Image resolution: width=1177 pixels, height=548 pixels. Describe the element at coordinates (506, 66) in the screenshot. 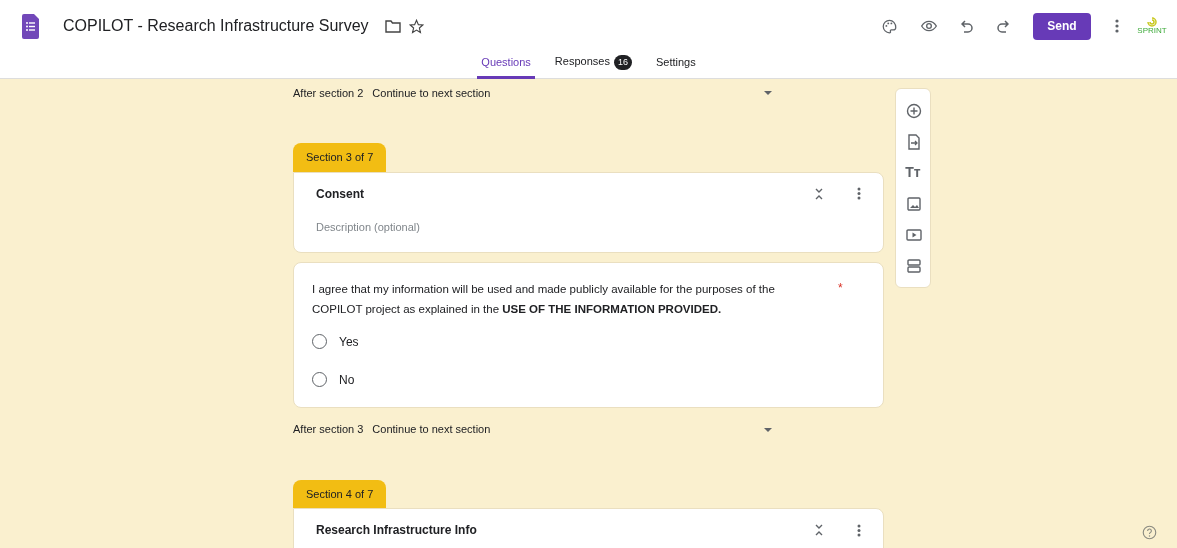

I see `tab: Questions` at that location.